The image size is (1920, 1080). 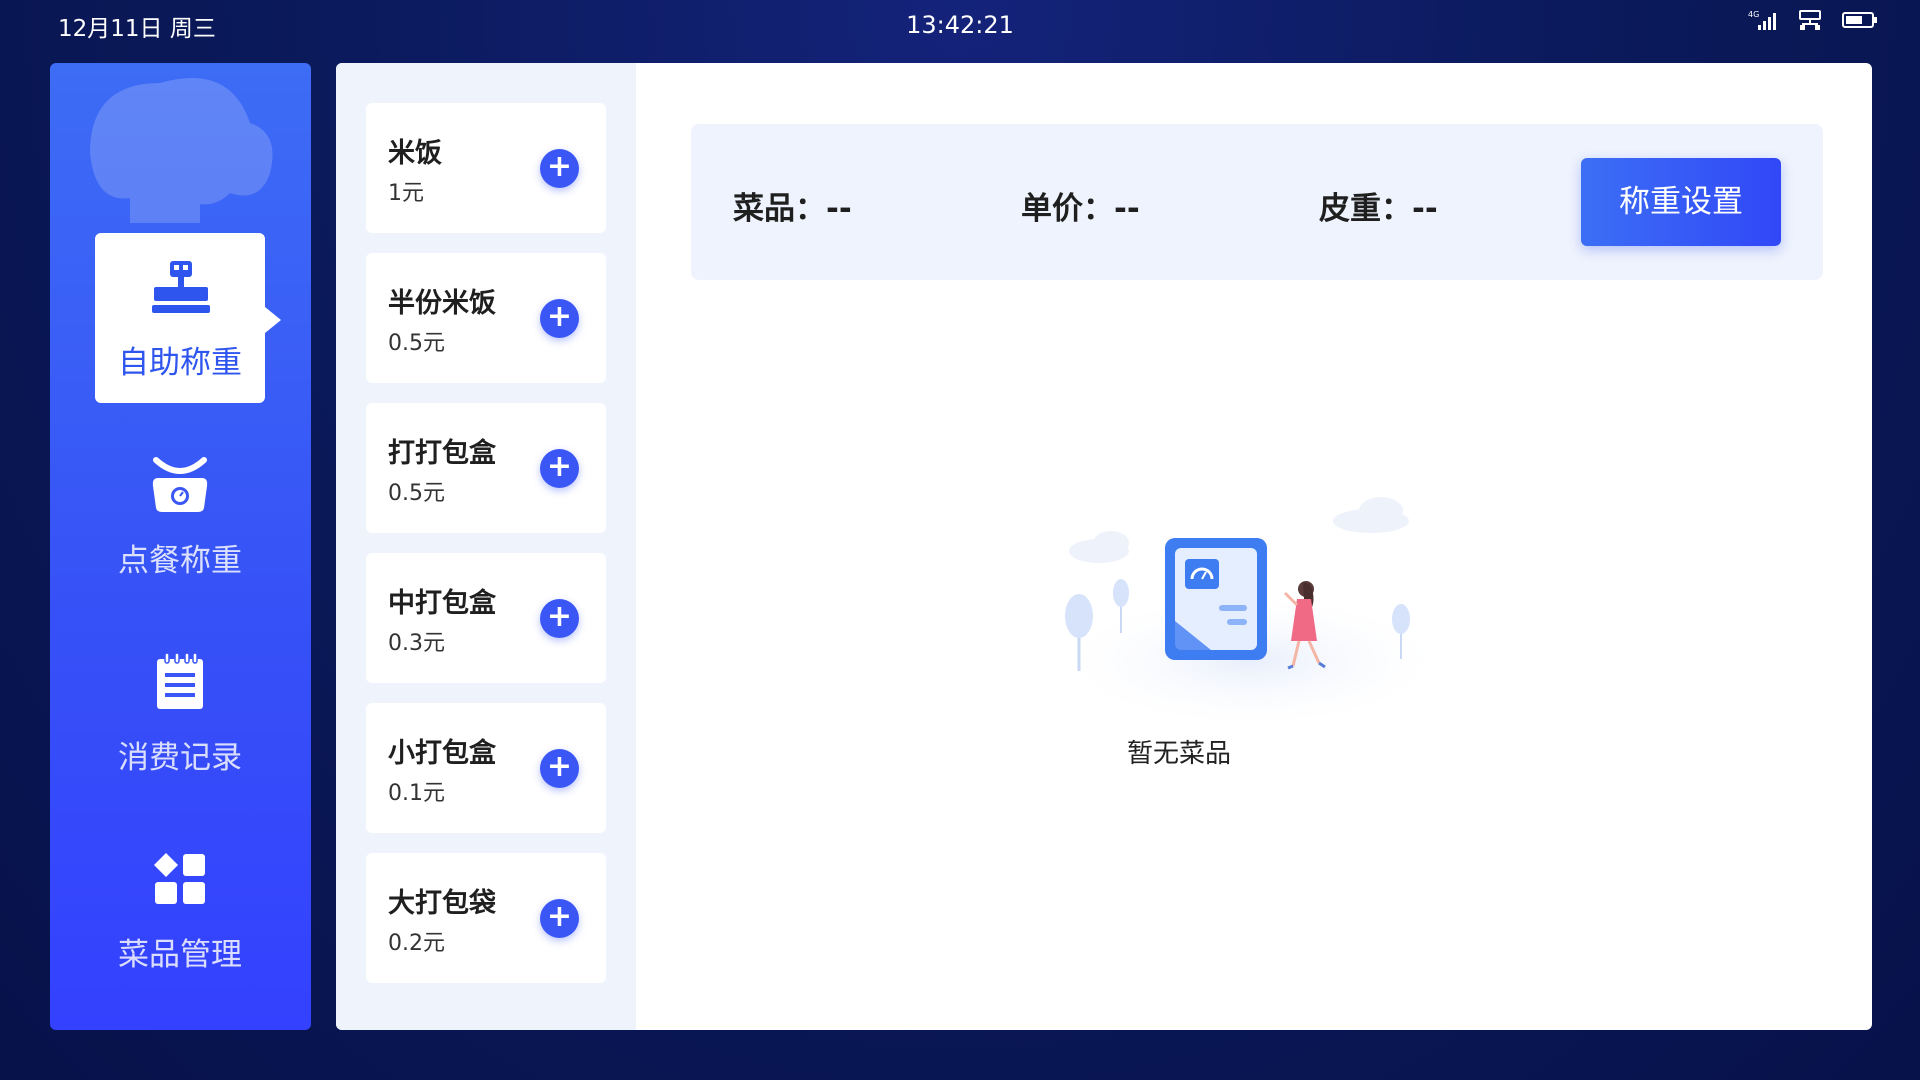 I want to click on dish-info-label: 菜品：--, so click(x=792, y=209).